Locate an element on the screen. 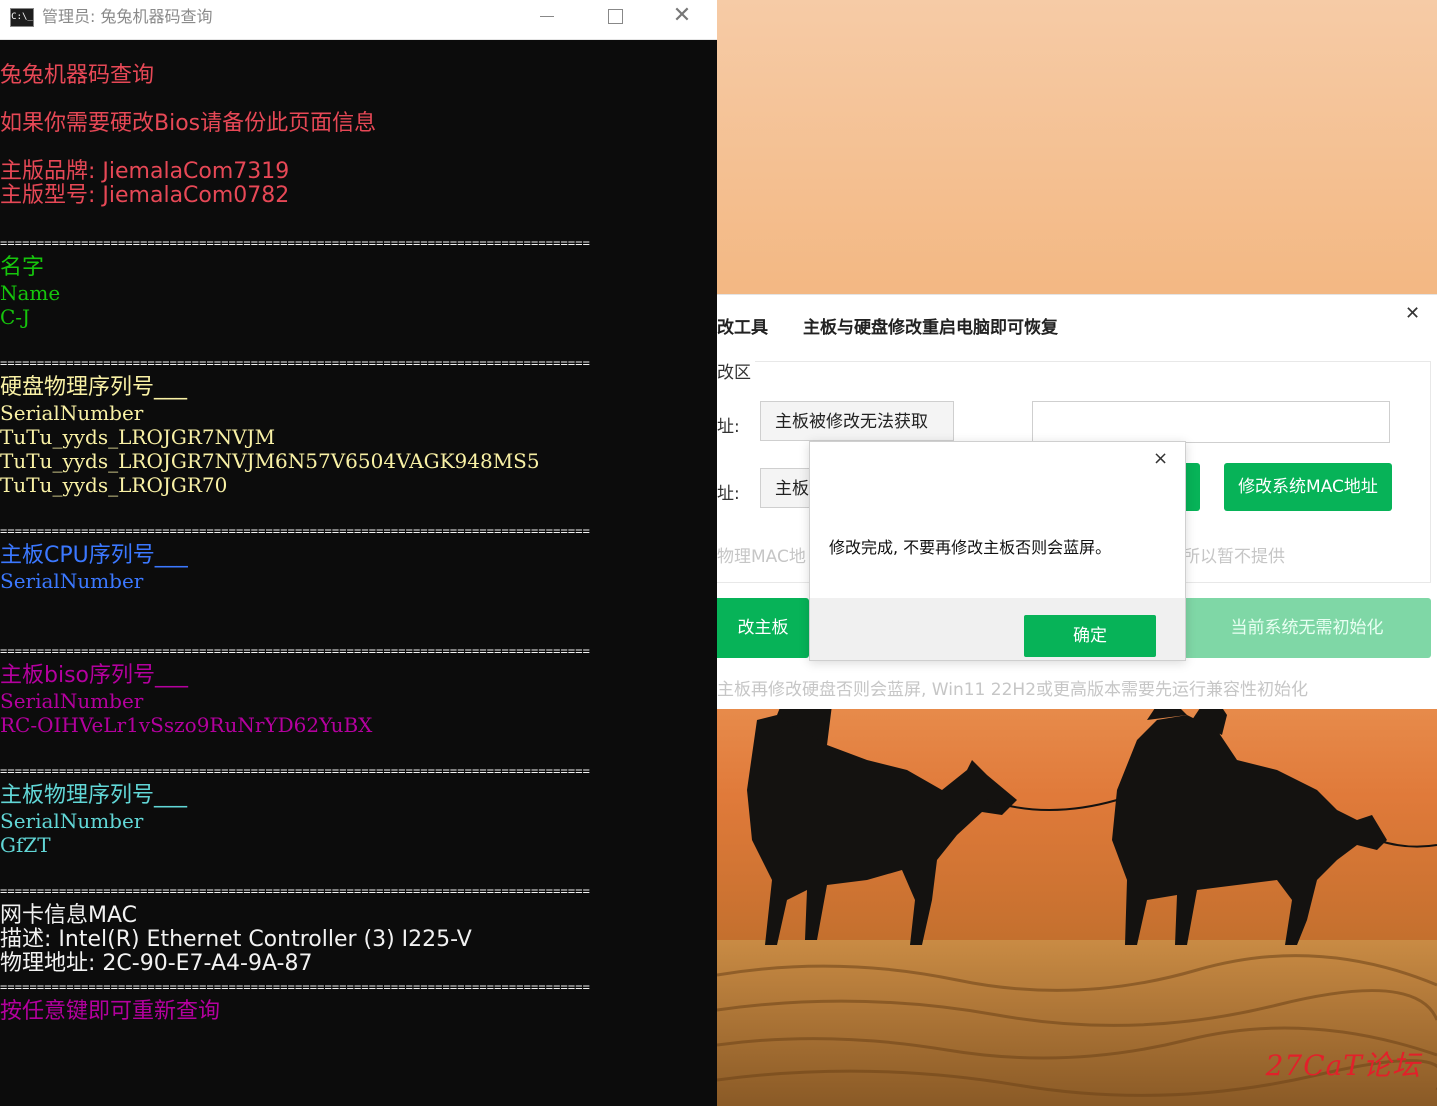 The image size is (1437, 1106). group-label: 改区 is located at coordinates (736, 370).